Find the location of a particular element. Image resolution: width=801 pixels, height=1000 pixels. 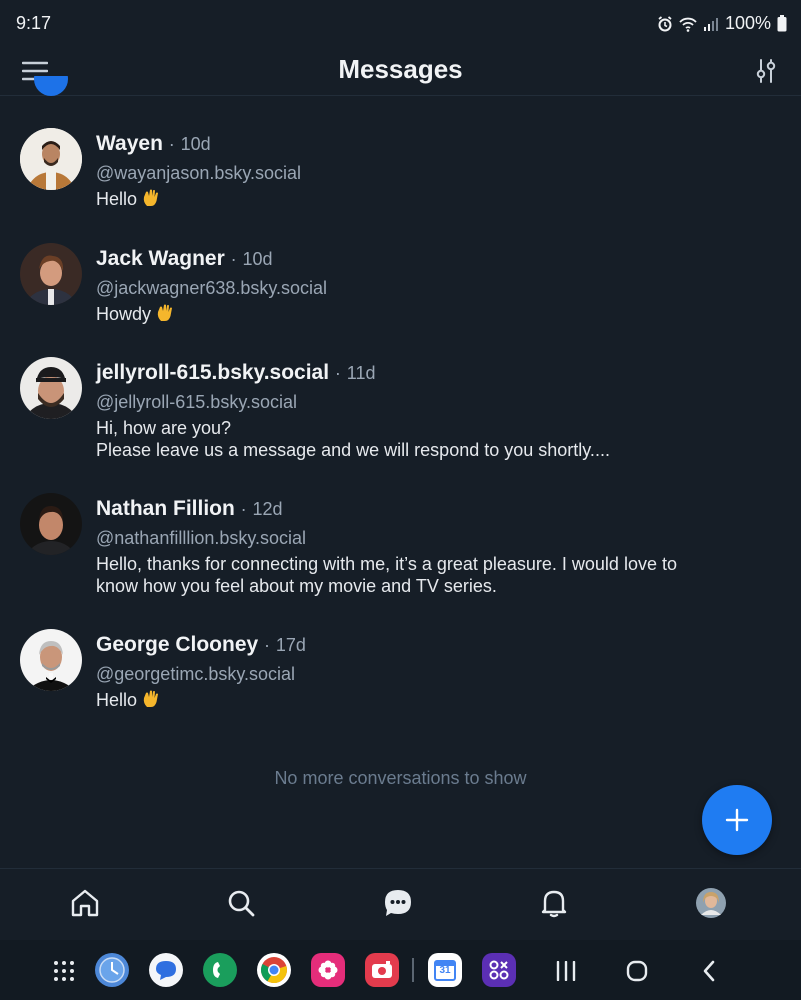

flower-icon is located at coordinates (328, 970).